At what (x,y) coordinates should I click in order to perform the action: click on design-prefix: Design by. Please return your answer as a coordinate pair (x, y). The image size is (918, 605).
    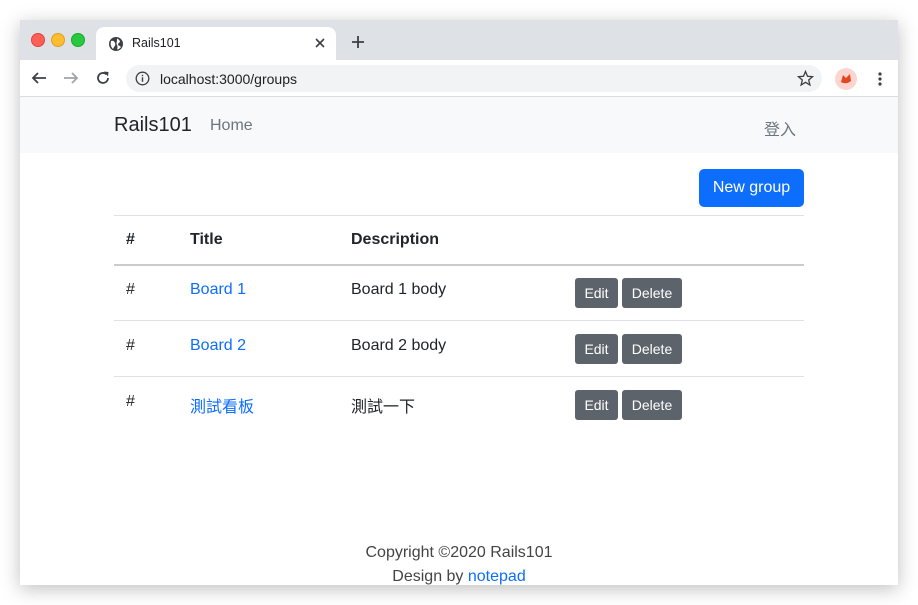
    Looking at the image, I should click on (430, 576).